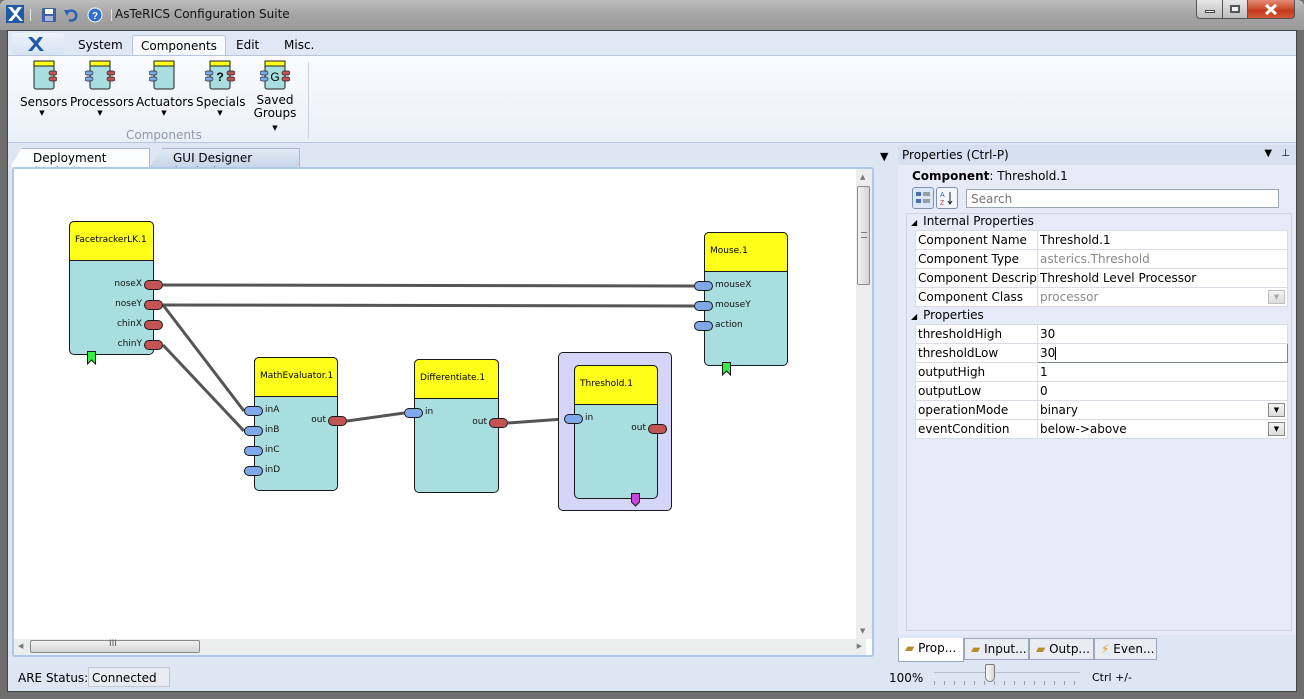  Describe the element at coordinates (703, 286) in the screenshot. I see `input-port-mouseX` at that location.